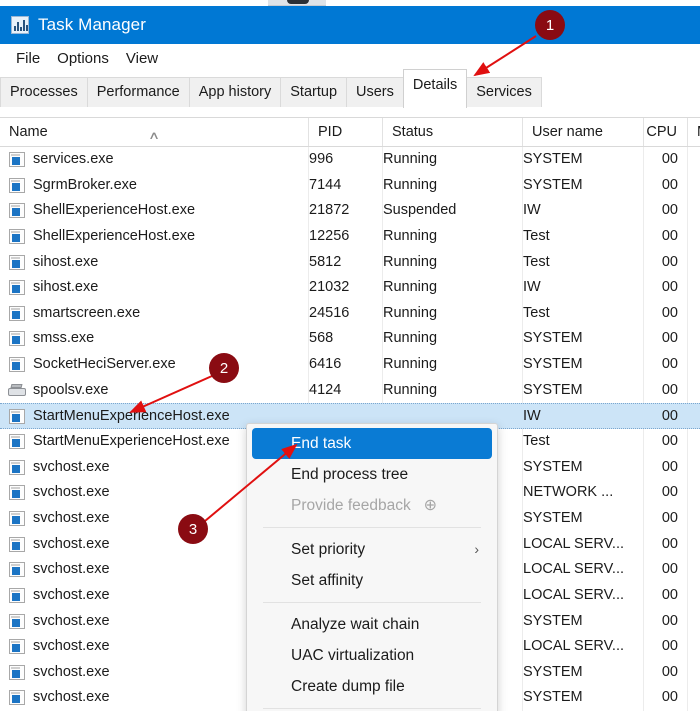 This screenshot has width=700, height=711. Describe the element at coordinates (350, 25) in the screenshot. I see `title-bar: Task Manager` at that location.